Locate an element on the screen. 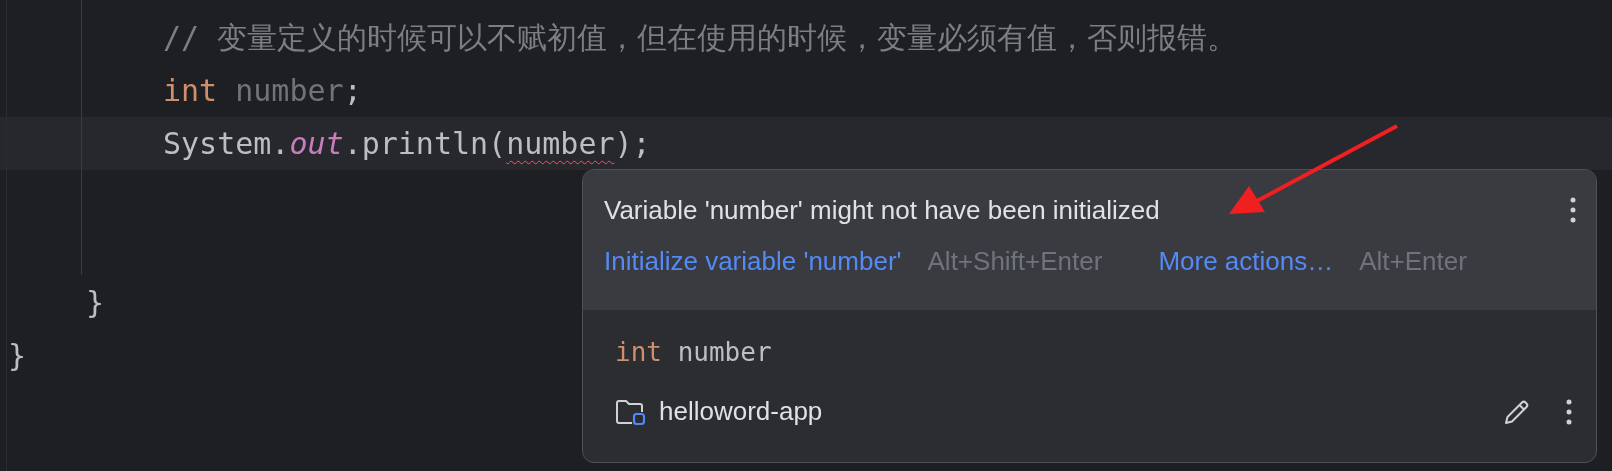  quick-fix-link: Initialize variable 'number' is located at coordinates (753, 261).